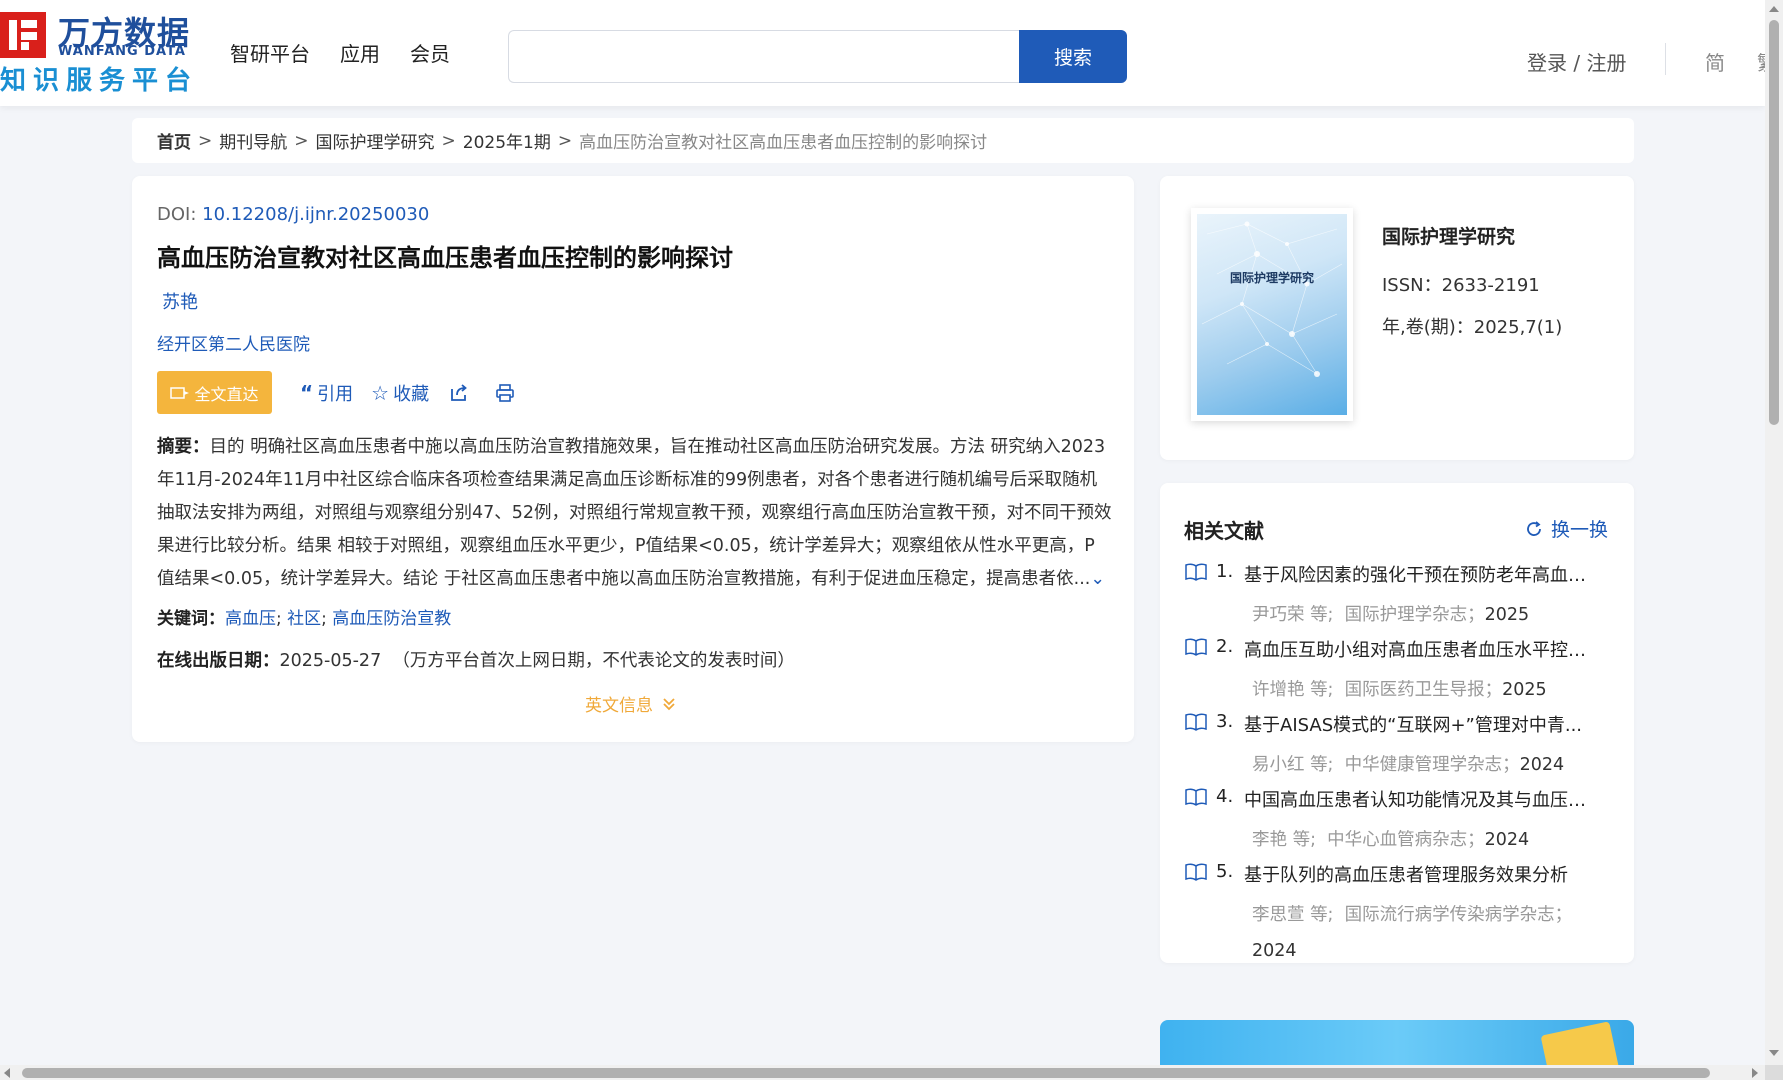  Describe the element at coordinates (1225, 796) in the screenshot. I see `related-number: 4.` at that location.